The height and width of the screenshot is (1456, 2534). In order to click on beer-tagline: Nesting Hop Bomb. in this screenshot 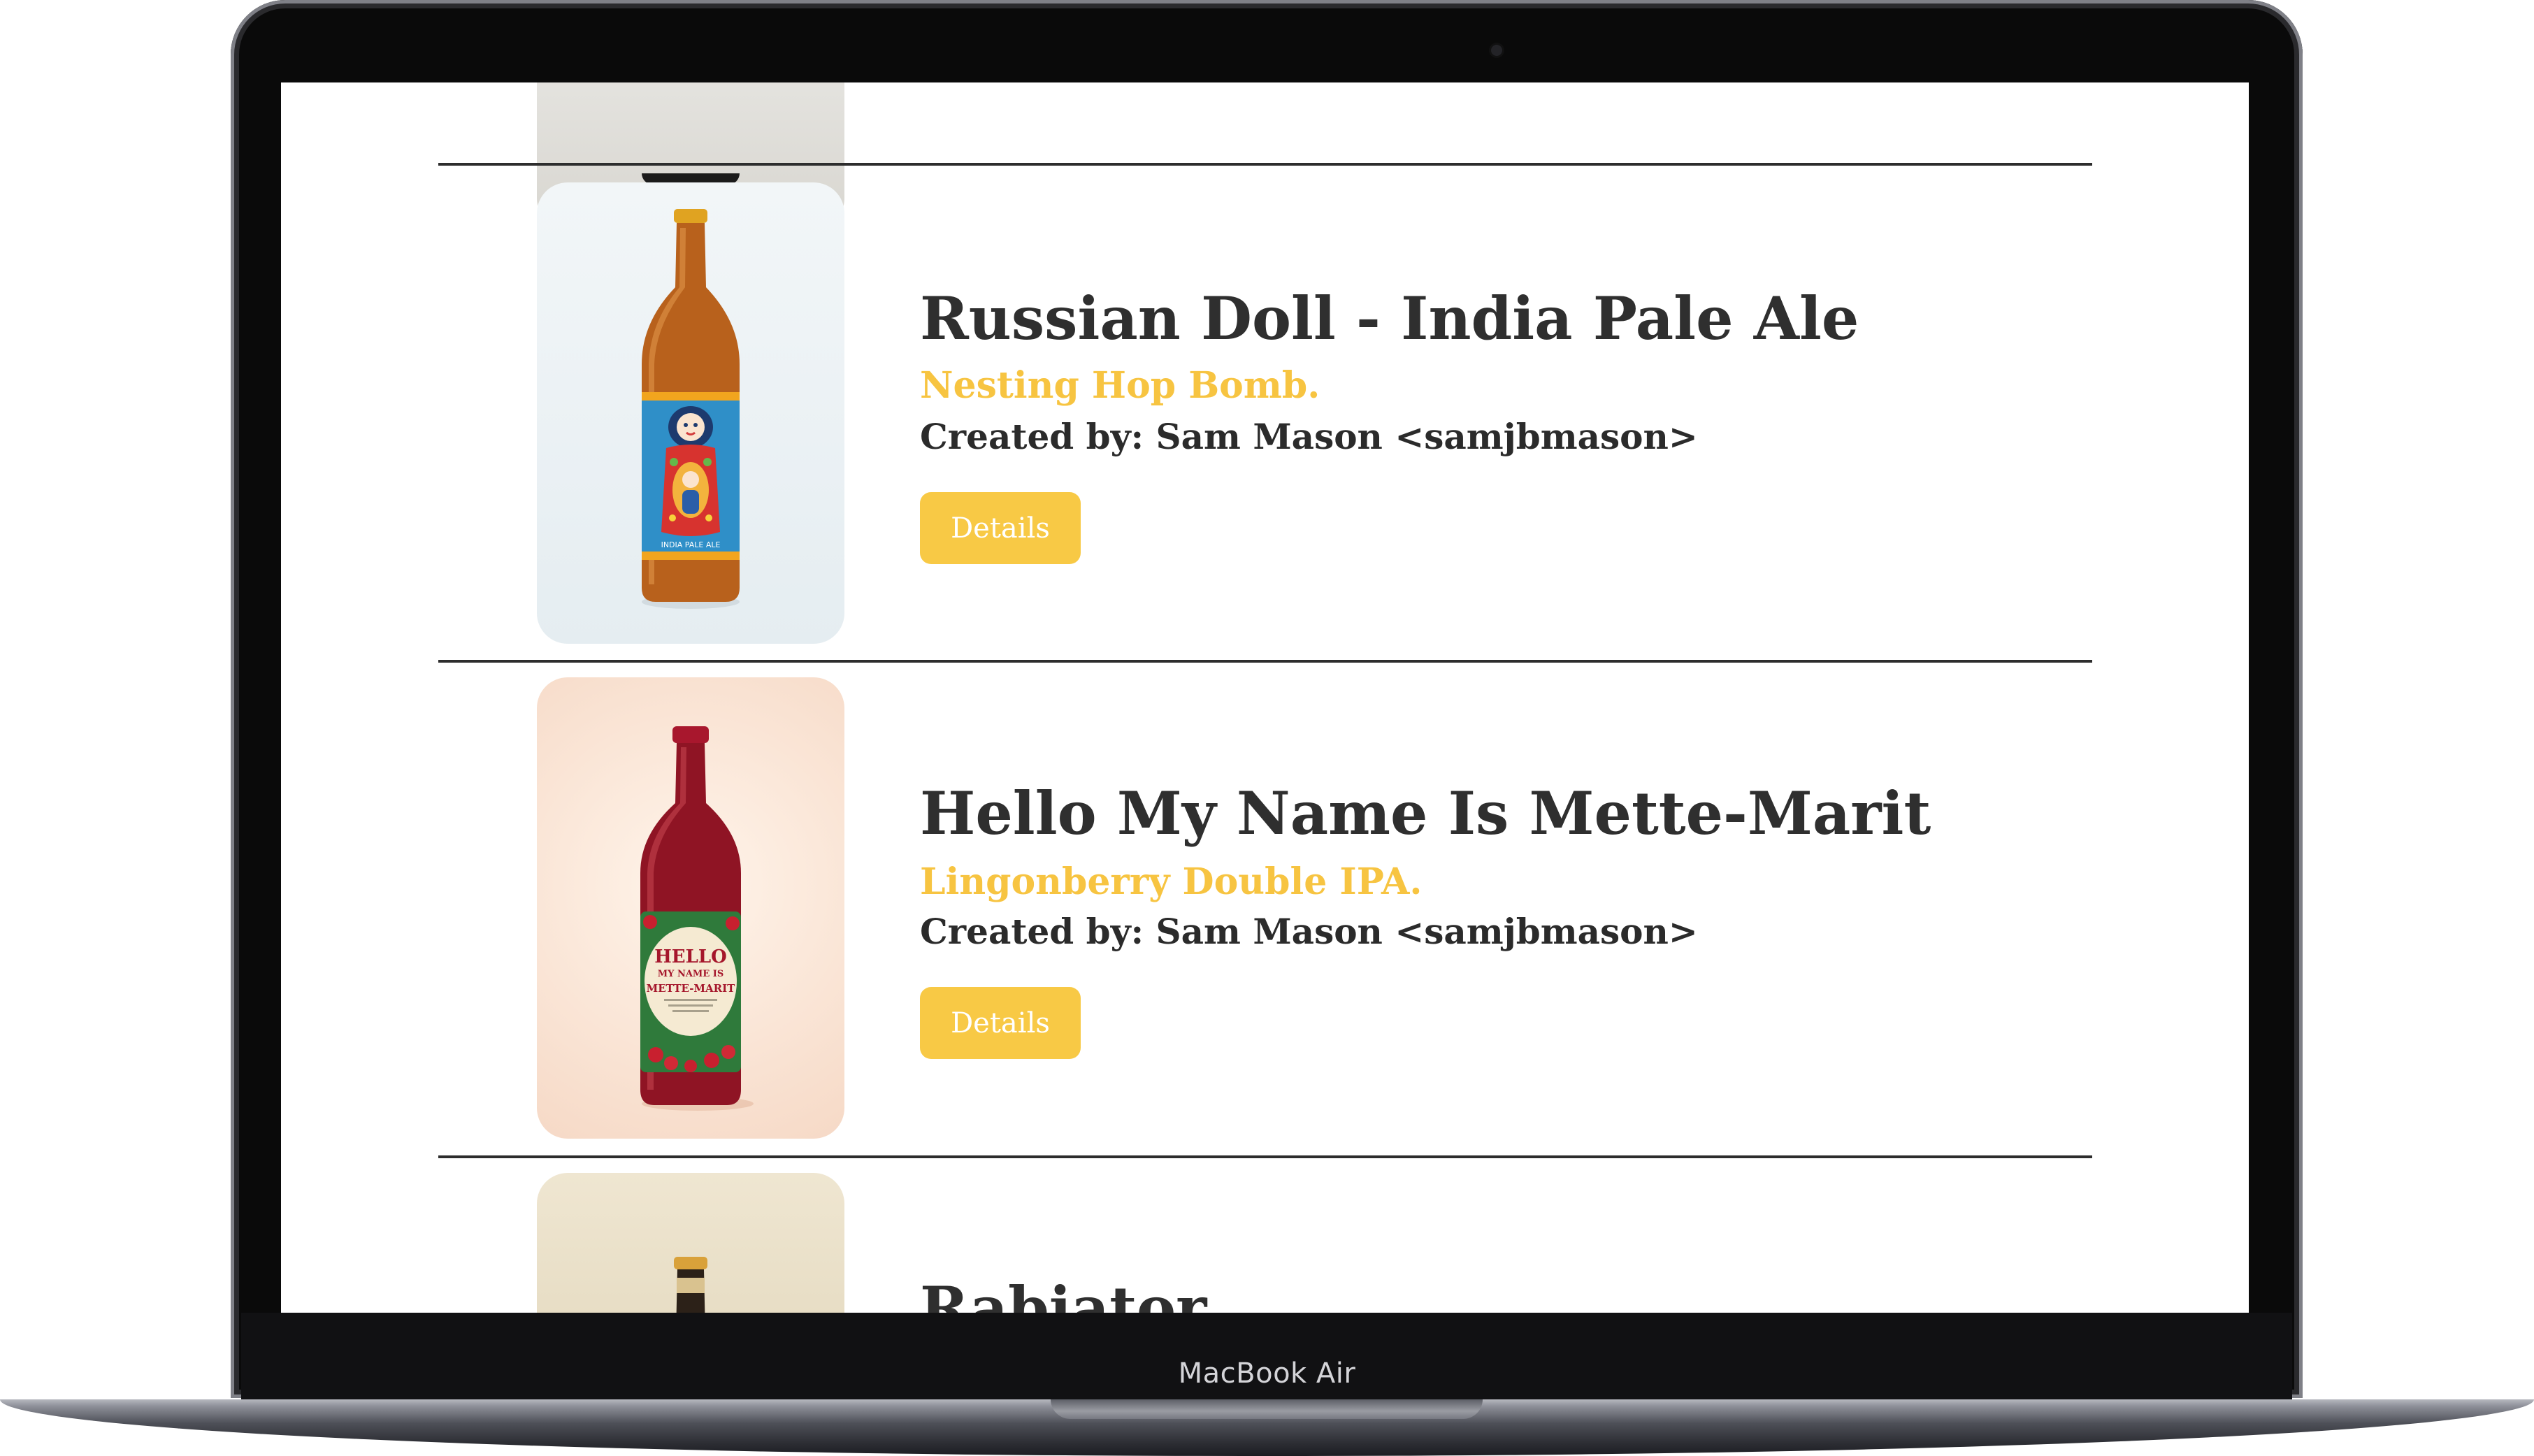, I will do `click(1120, 385)`.